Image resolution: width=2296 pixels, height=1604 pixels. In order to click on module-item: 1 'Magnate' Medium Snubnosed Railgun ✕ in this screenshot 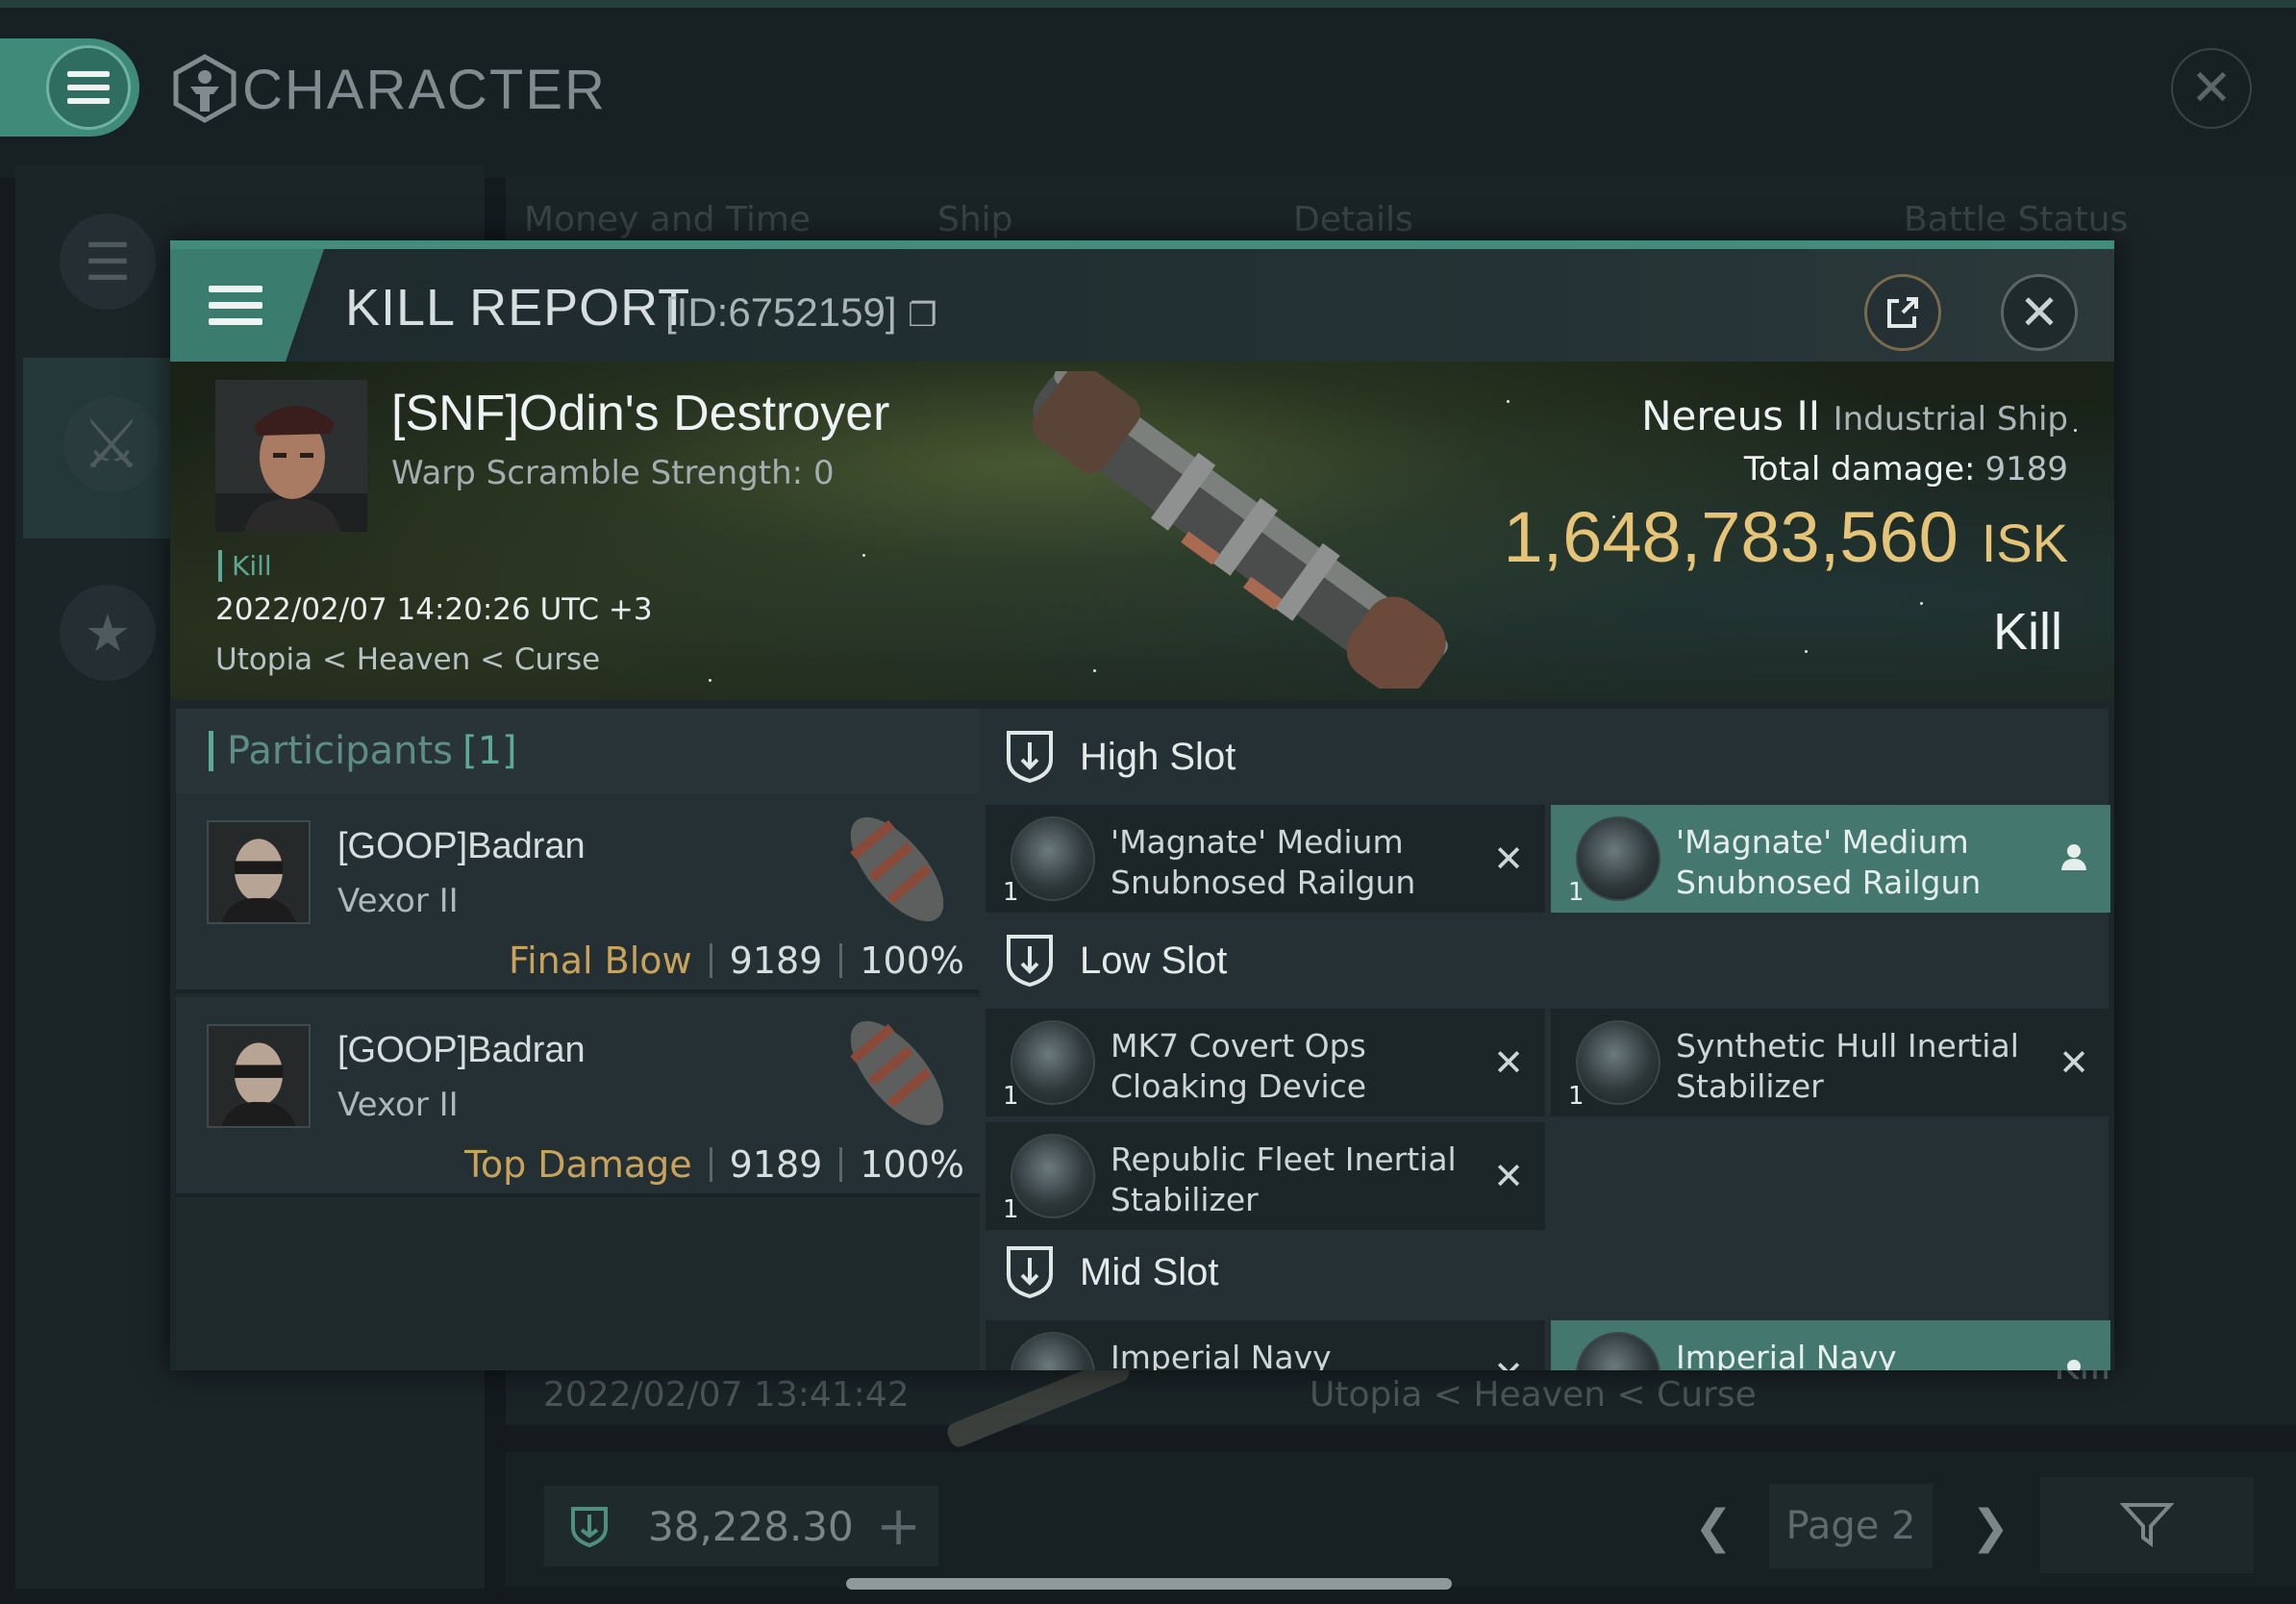, I will do `click(1265, 859)`.